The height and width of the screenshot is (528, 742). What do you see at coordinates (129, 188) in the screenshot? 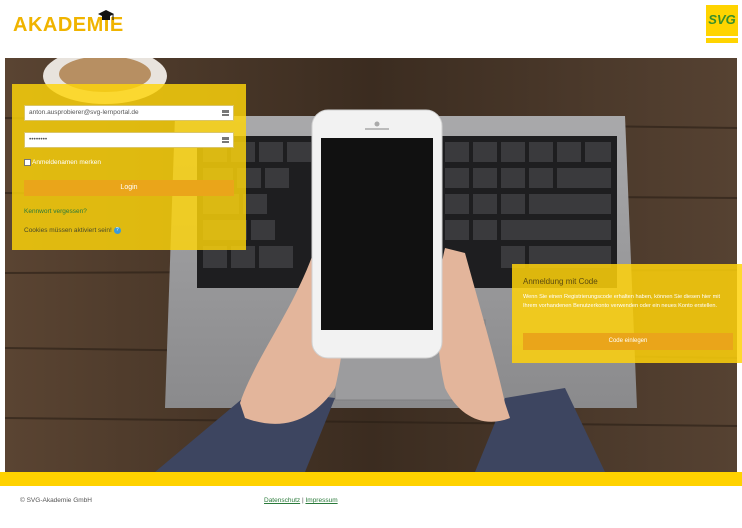
I see `login-button: Login` at bounding box center [129, 188].